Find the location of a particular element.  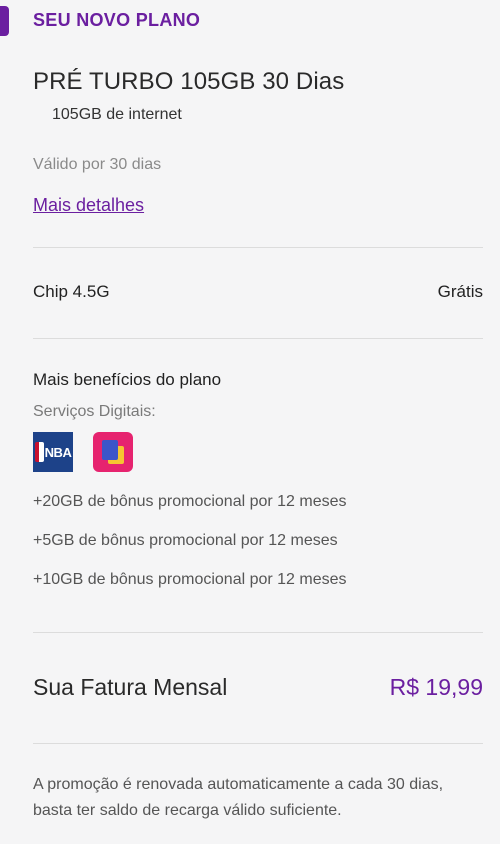

monthly-bill-row: Sua Fatura Mensal R$ 19,99 is located at coordinates (258, 687).